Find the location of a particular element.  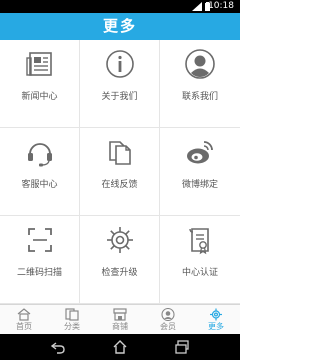

grid-item-service: 客服中心 is located at coordinates (40, 172).